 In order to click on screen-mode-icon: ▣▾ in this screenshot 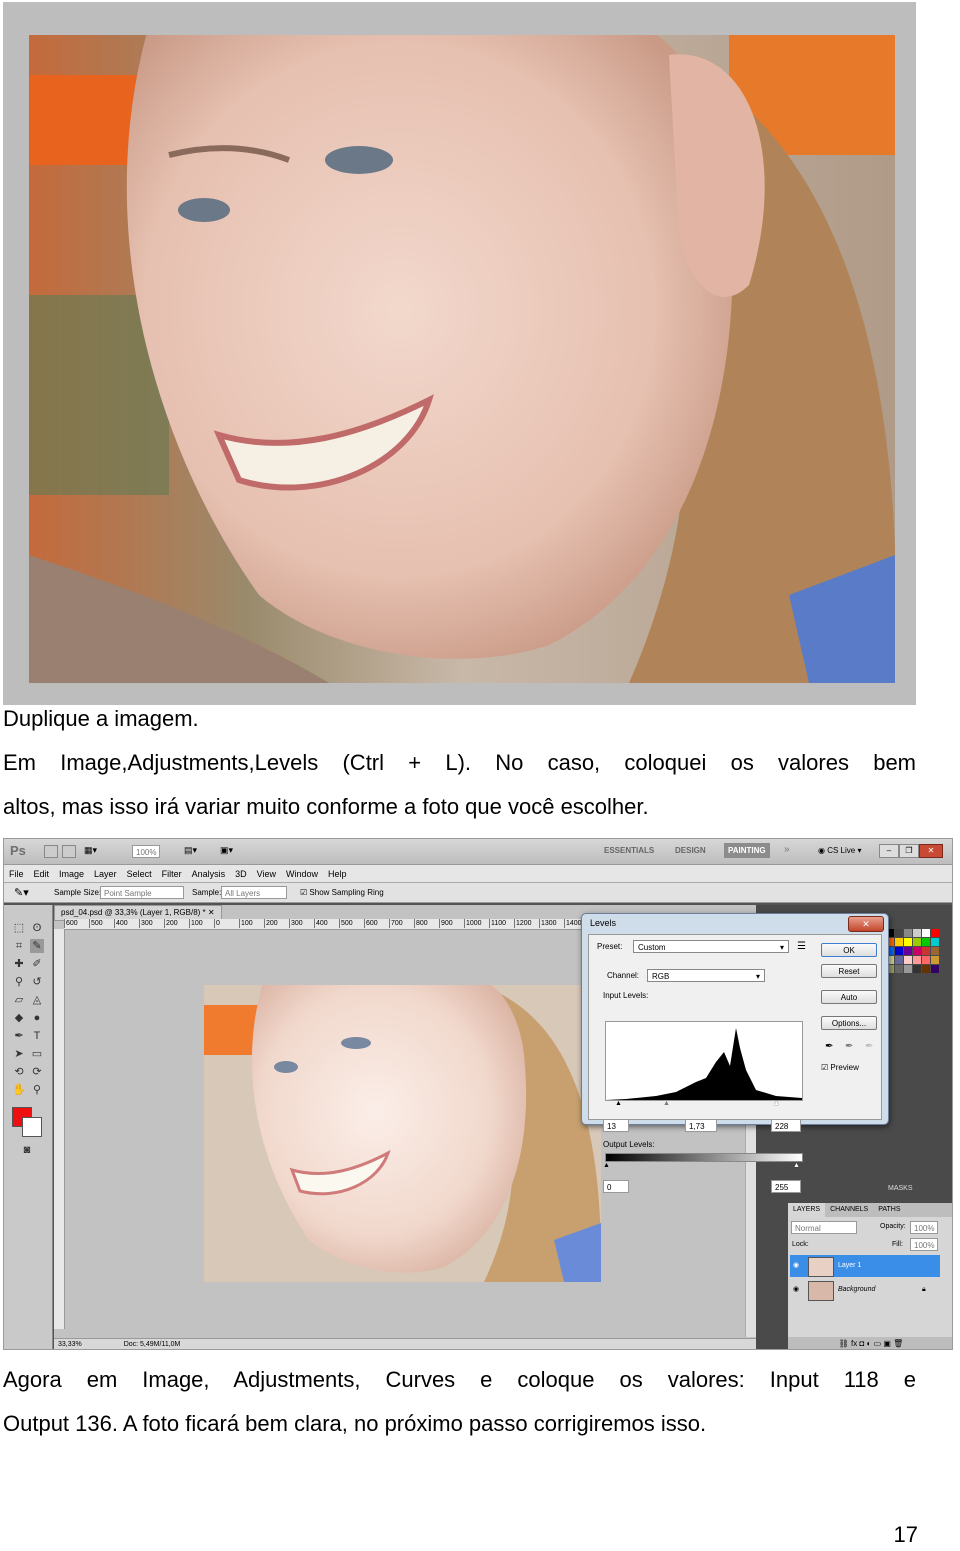, I will do `click(226, 850)`.